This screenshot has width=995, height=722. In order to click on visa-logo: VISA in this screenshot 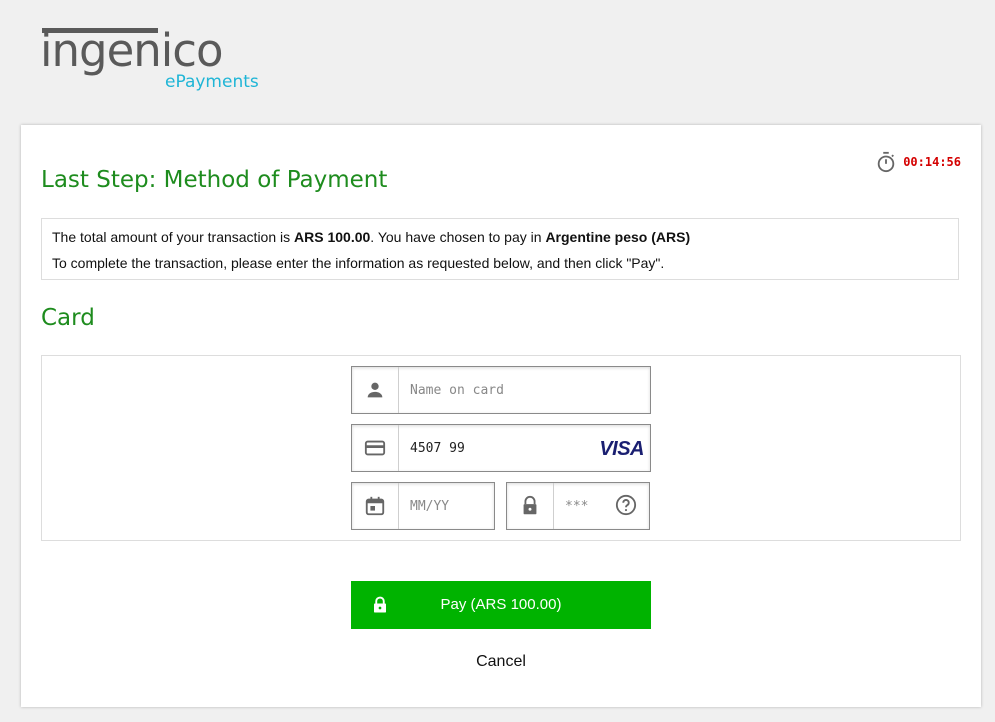, I will do `click(621, 449)`.